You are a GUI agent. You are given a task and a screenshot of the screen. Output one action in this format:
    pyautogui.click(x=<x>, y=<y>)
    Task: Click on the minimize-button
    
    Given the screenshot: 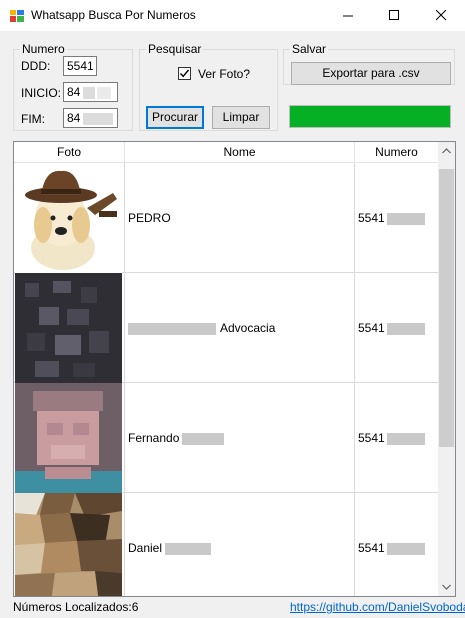 What is the action you would take?
    pyautogui.click(x=349, y=15)
    